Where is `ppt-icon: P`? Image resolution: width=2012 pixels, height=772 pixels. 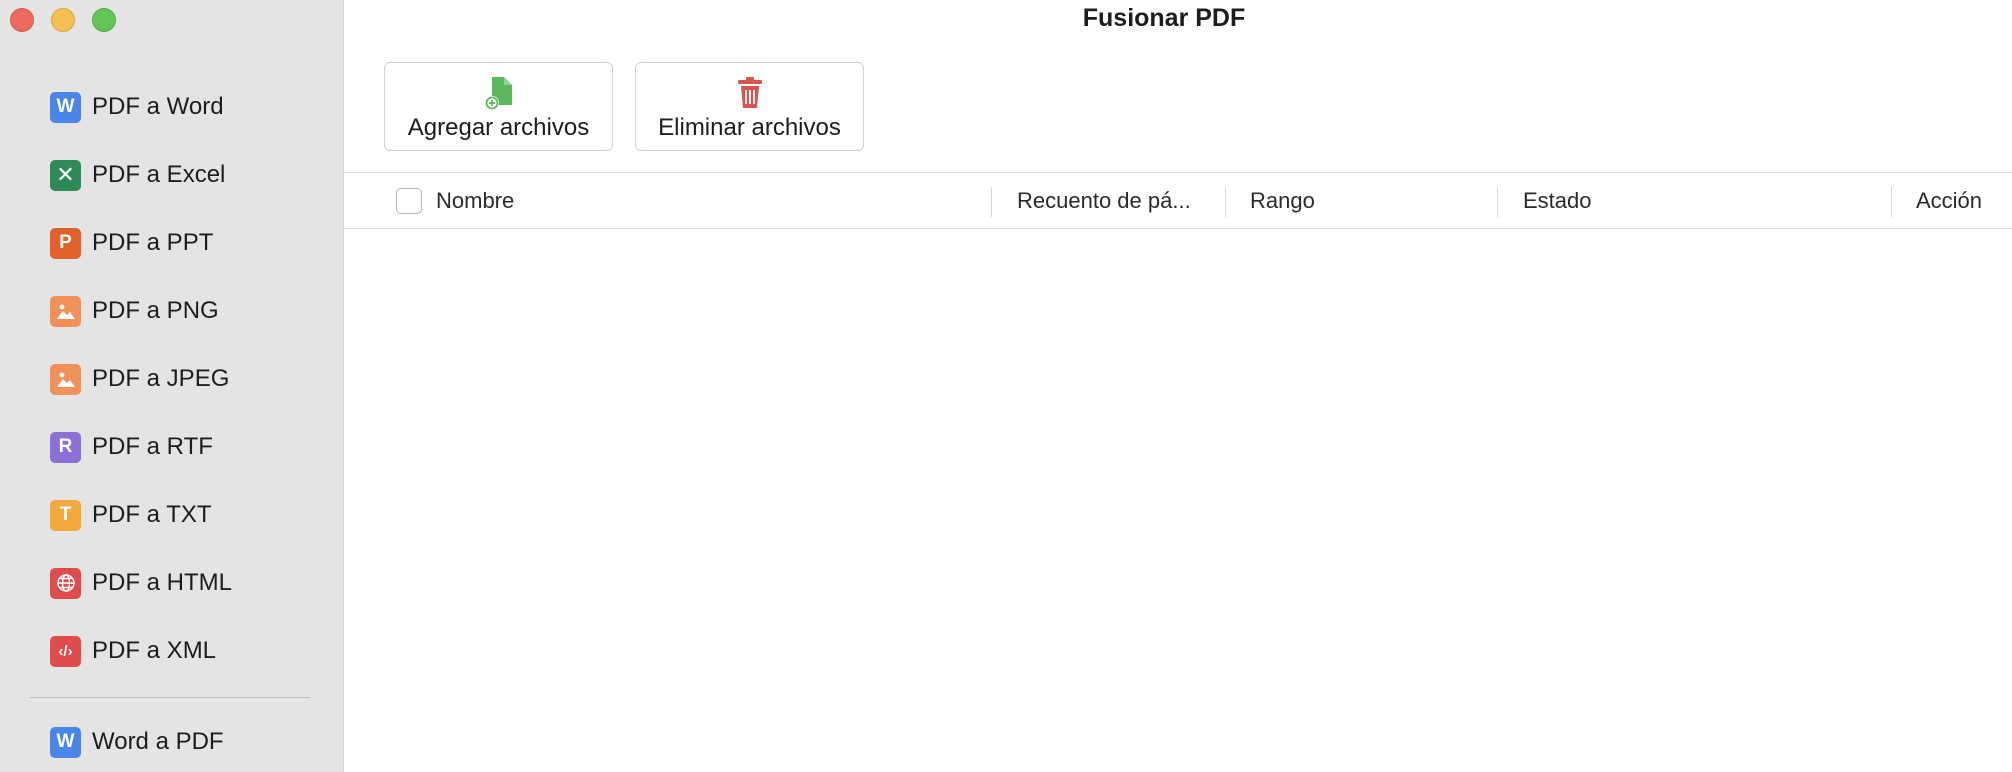 ppt-icon: P is located at coordinates (65, 243).